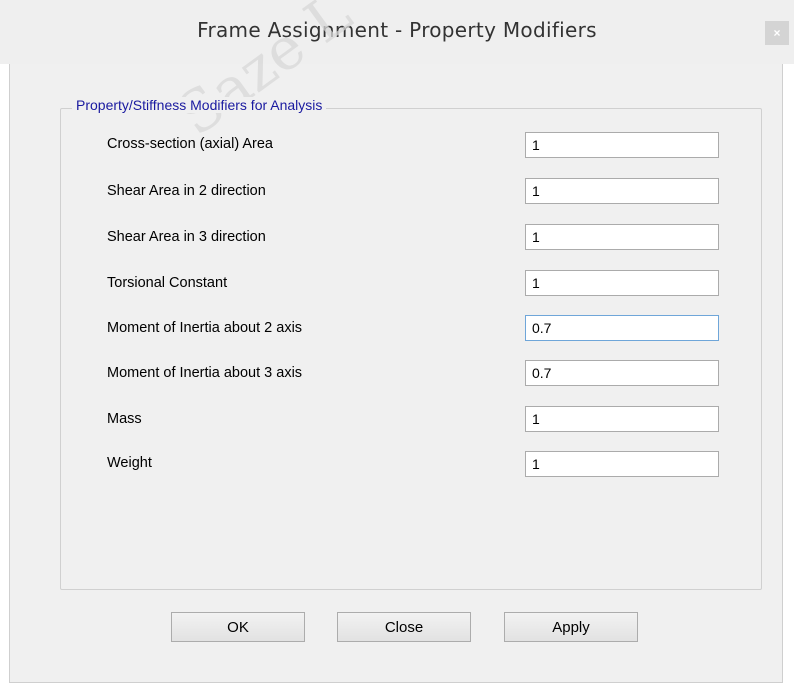 The image size is (794, 696). What do you see at coordinates (186, 237) in the screenshot?
I see `label-shear-area-3: Shear Area in 3 direction` at bounding box center [186, 237].